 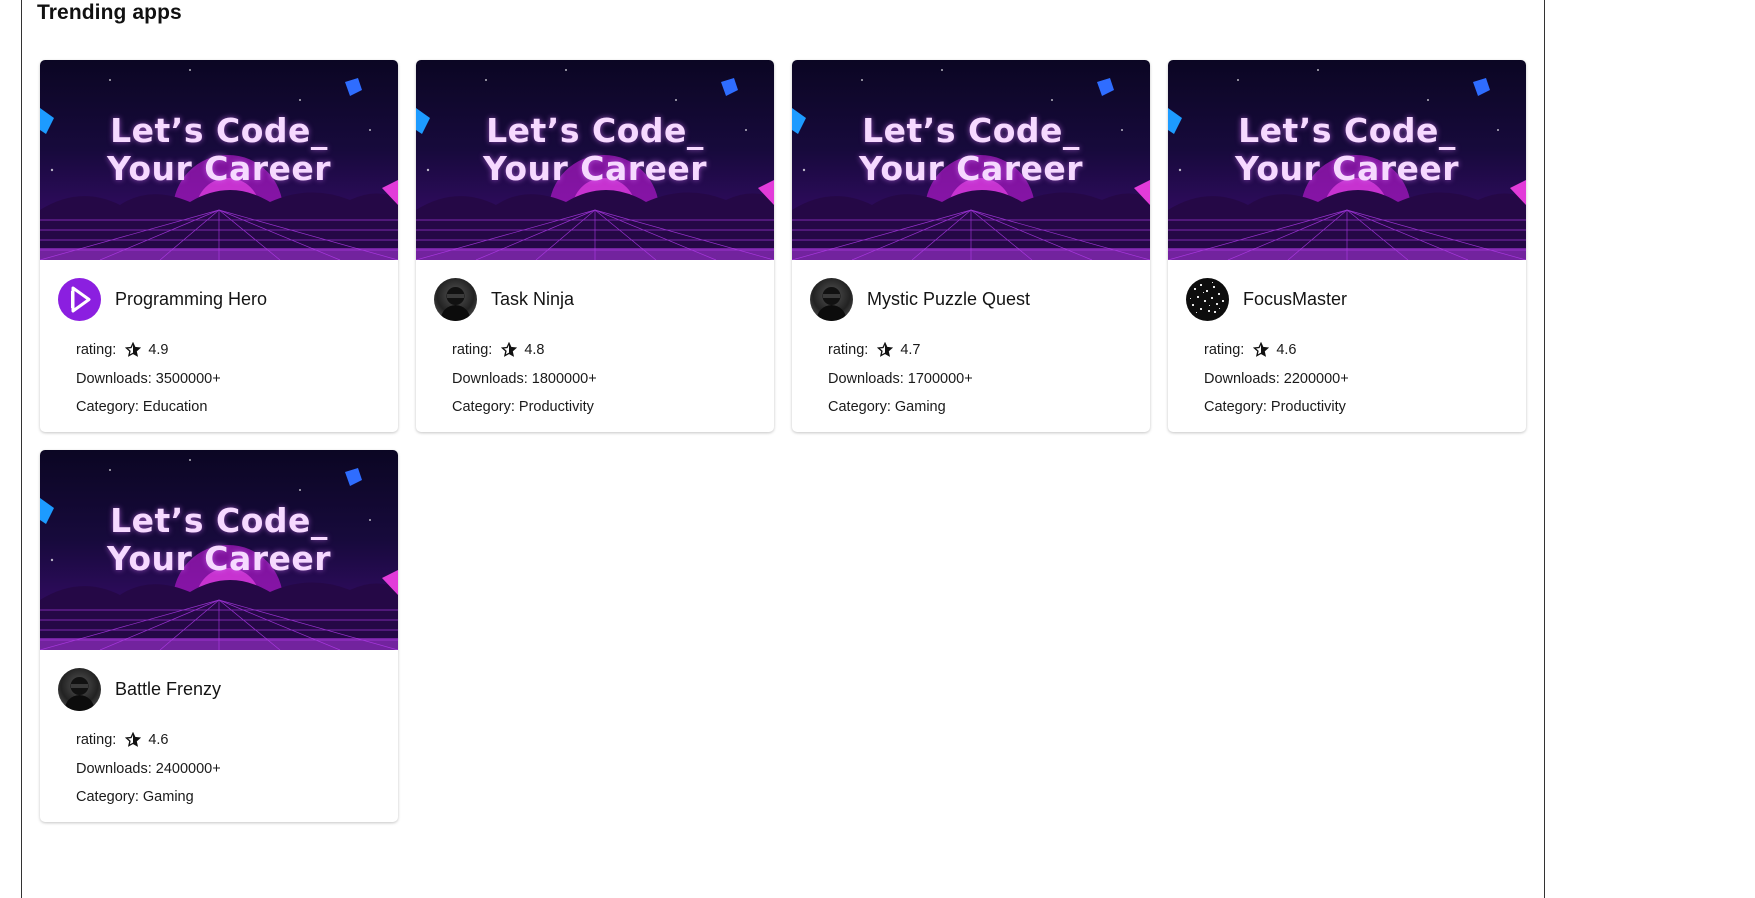 I want to click on app-name: Mystic Puzzle Quest, so click(x=948, y=299).